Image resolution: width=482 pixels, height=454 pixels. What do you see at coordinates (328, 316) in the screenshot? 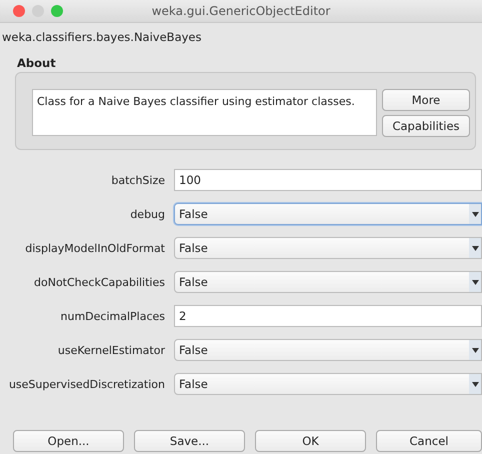
I see `input-field: 2` at bounding box center [328, 316].